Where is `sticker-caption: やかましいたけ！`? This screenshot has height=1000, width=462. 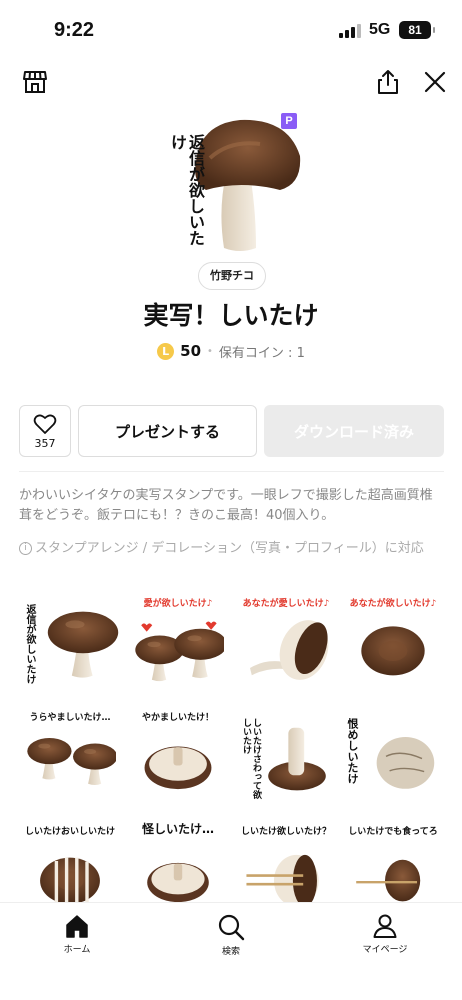 sticker-caption: やかましいたけ！ is located at coordinates (177, 718).